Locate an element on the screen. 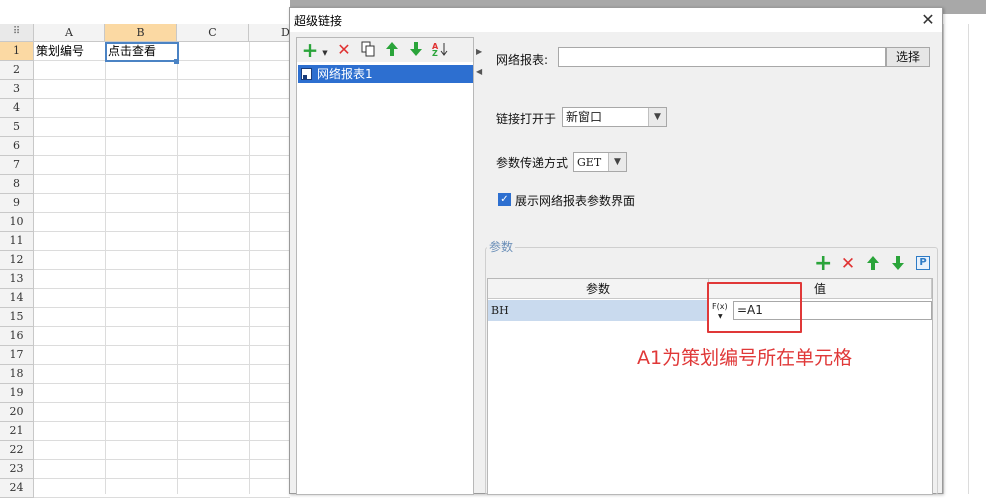  row-header: 1 is located at coordinates (17, 51).